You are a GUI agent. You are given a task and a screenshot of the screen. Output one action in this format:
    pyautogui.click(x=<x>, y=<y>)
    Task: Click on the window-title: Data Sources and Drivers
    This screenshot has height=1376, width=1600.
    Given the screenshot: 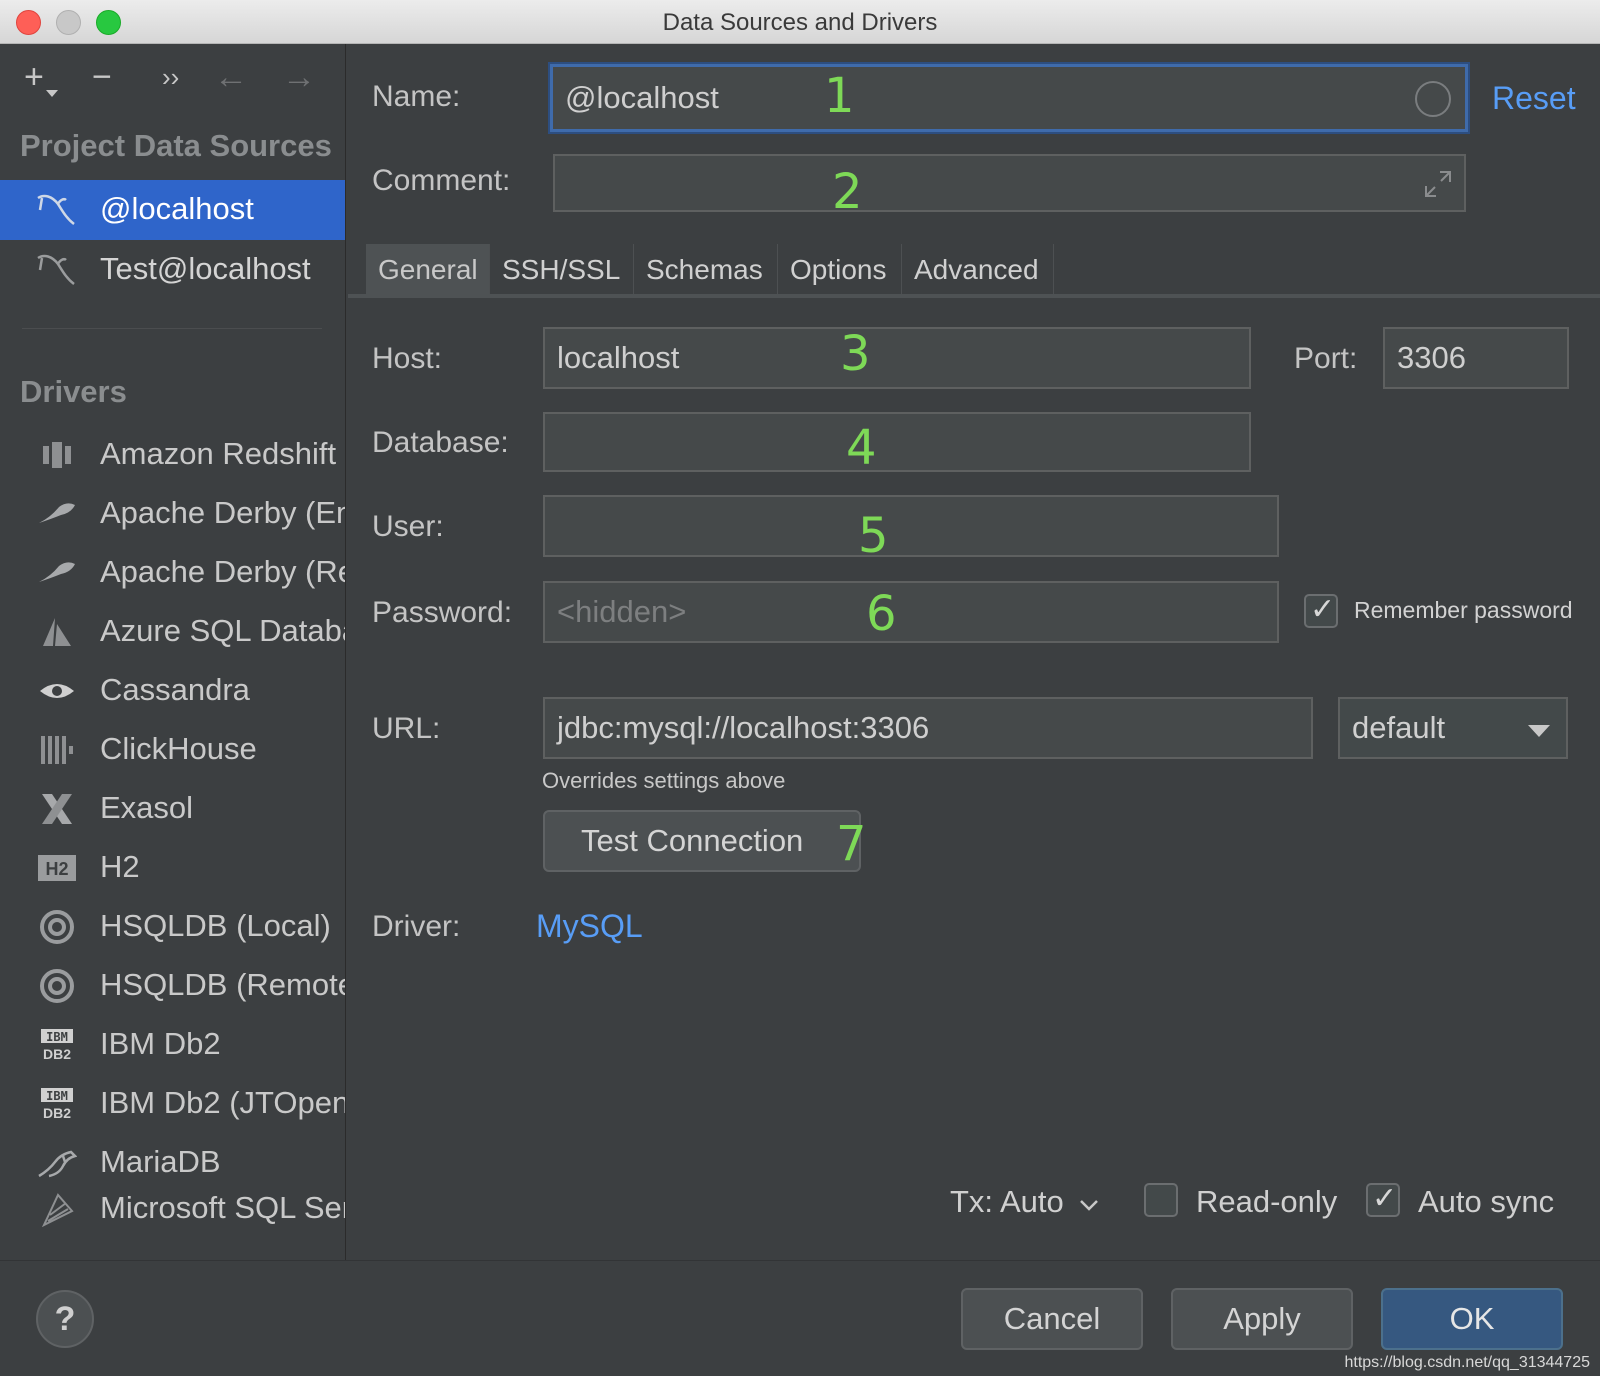 What is the action you would take?
    pyautogui.click(x=800, y=22)
    